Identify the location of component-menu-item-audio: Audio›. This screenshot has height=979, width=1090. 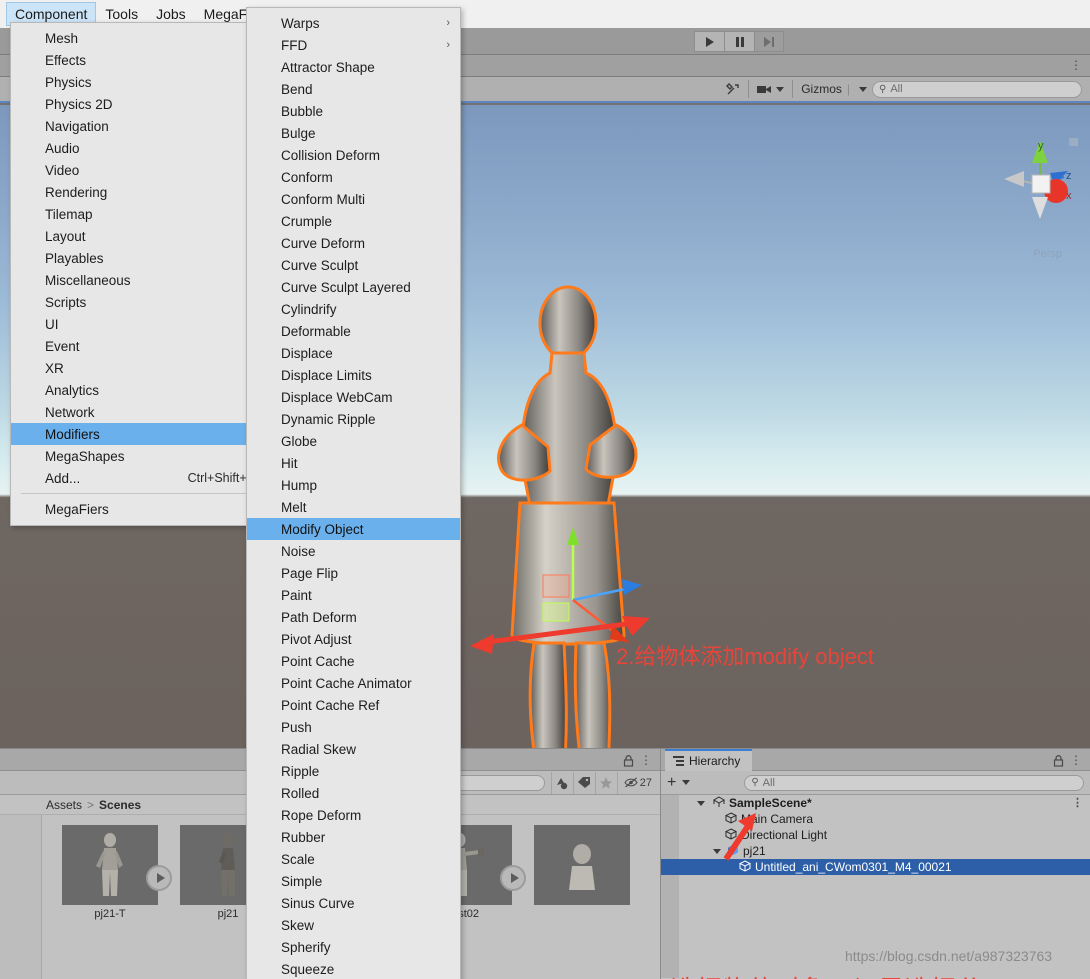
(139, 148).